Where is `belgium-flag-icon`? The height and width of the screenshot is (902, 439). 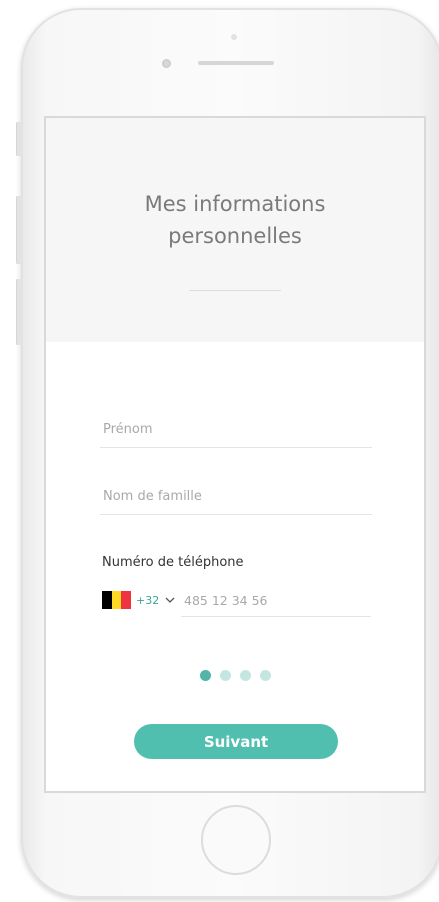 belgium-flag-icon is located at coordinates (117, 600).